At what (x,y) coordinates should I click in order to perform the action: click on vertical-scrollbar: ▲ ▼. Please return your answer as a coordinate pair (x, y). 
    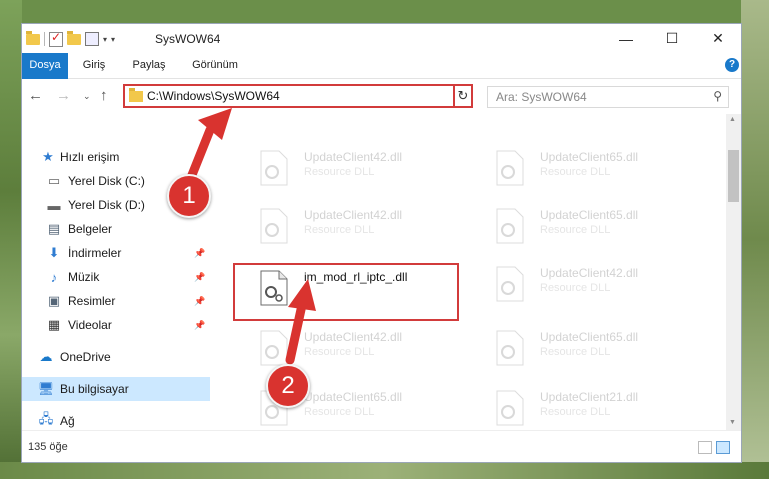
    Looking at the image, I should click on (733, 272).